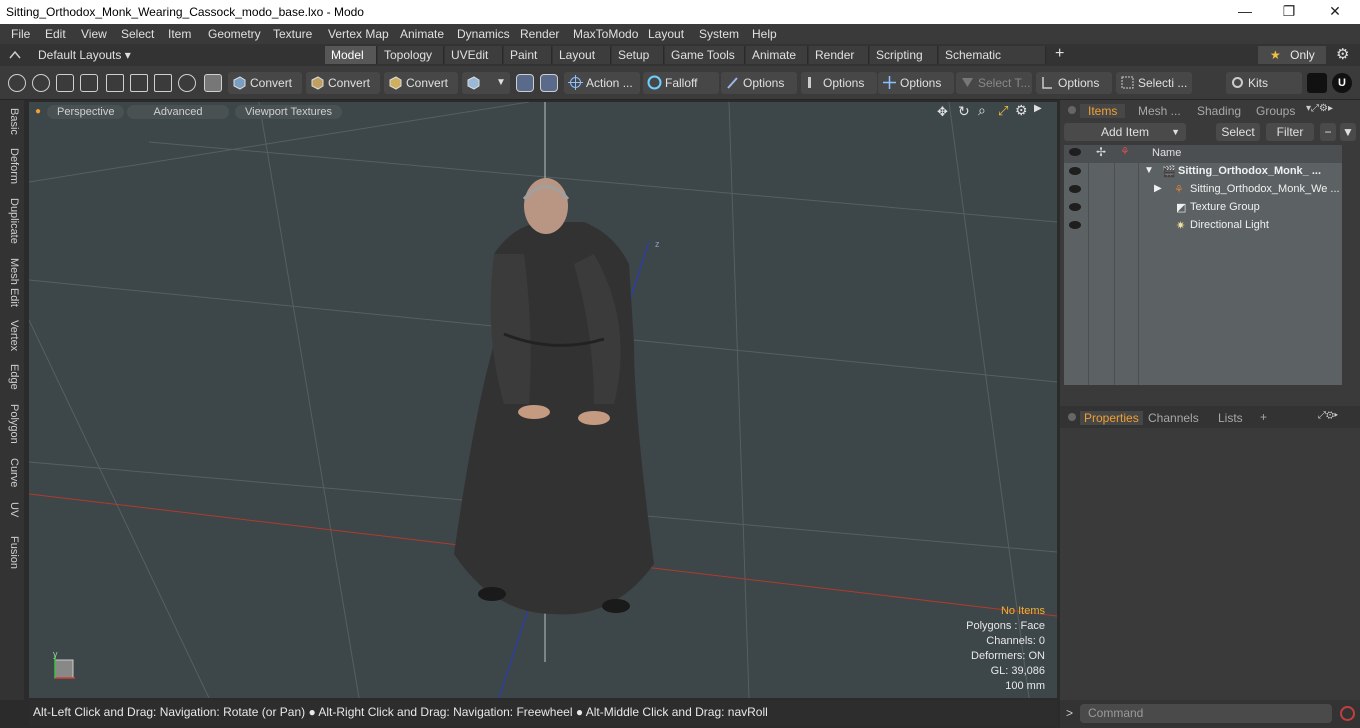 This screenshot has width=1360, height=728. I want to click on rotate-icon: ↻, so click(964, 111).